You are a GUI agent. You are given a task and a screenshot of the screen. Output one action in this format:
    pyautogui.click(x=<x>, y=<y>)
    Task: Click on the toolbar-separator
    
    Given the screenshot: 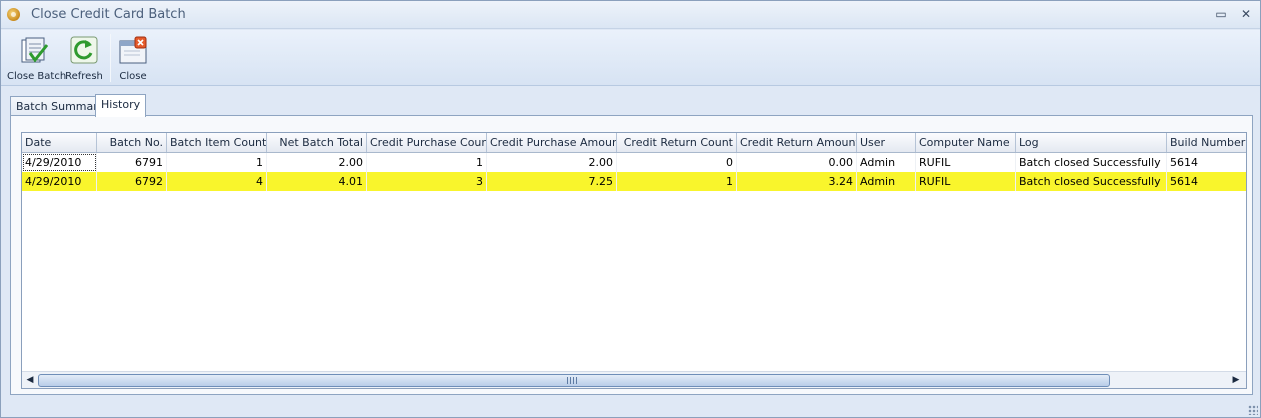 What is the action you would take?
    pyautogui.click(x=110, y=58)
    